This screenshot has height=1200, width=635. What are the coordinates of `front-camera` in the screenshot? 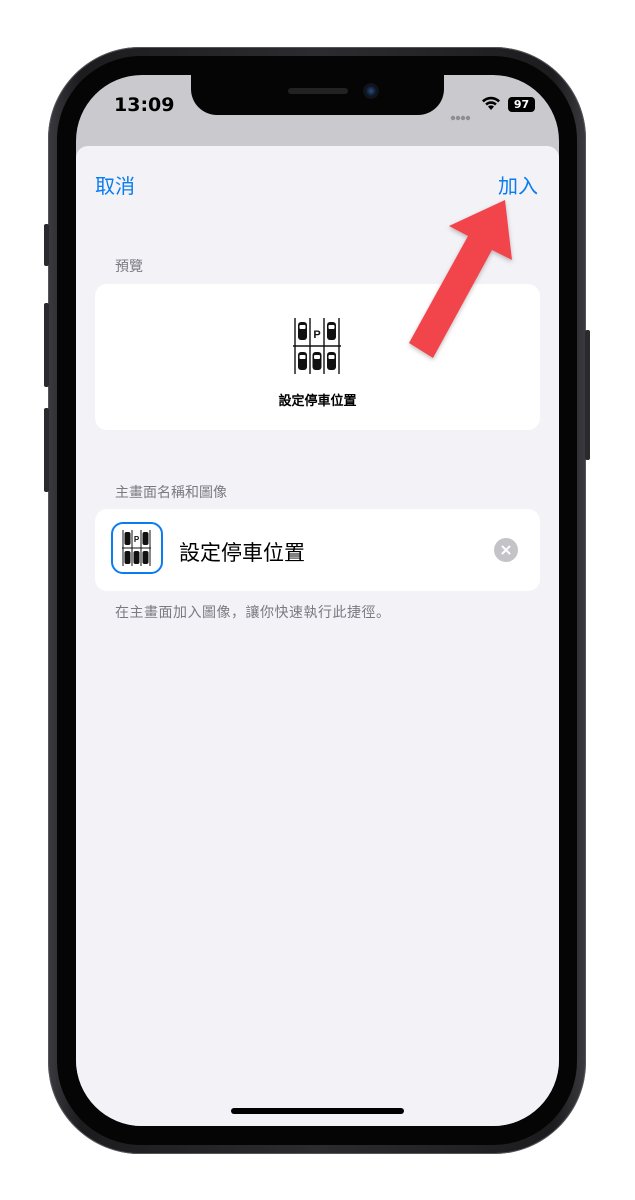 It's located at (371, 91).